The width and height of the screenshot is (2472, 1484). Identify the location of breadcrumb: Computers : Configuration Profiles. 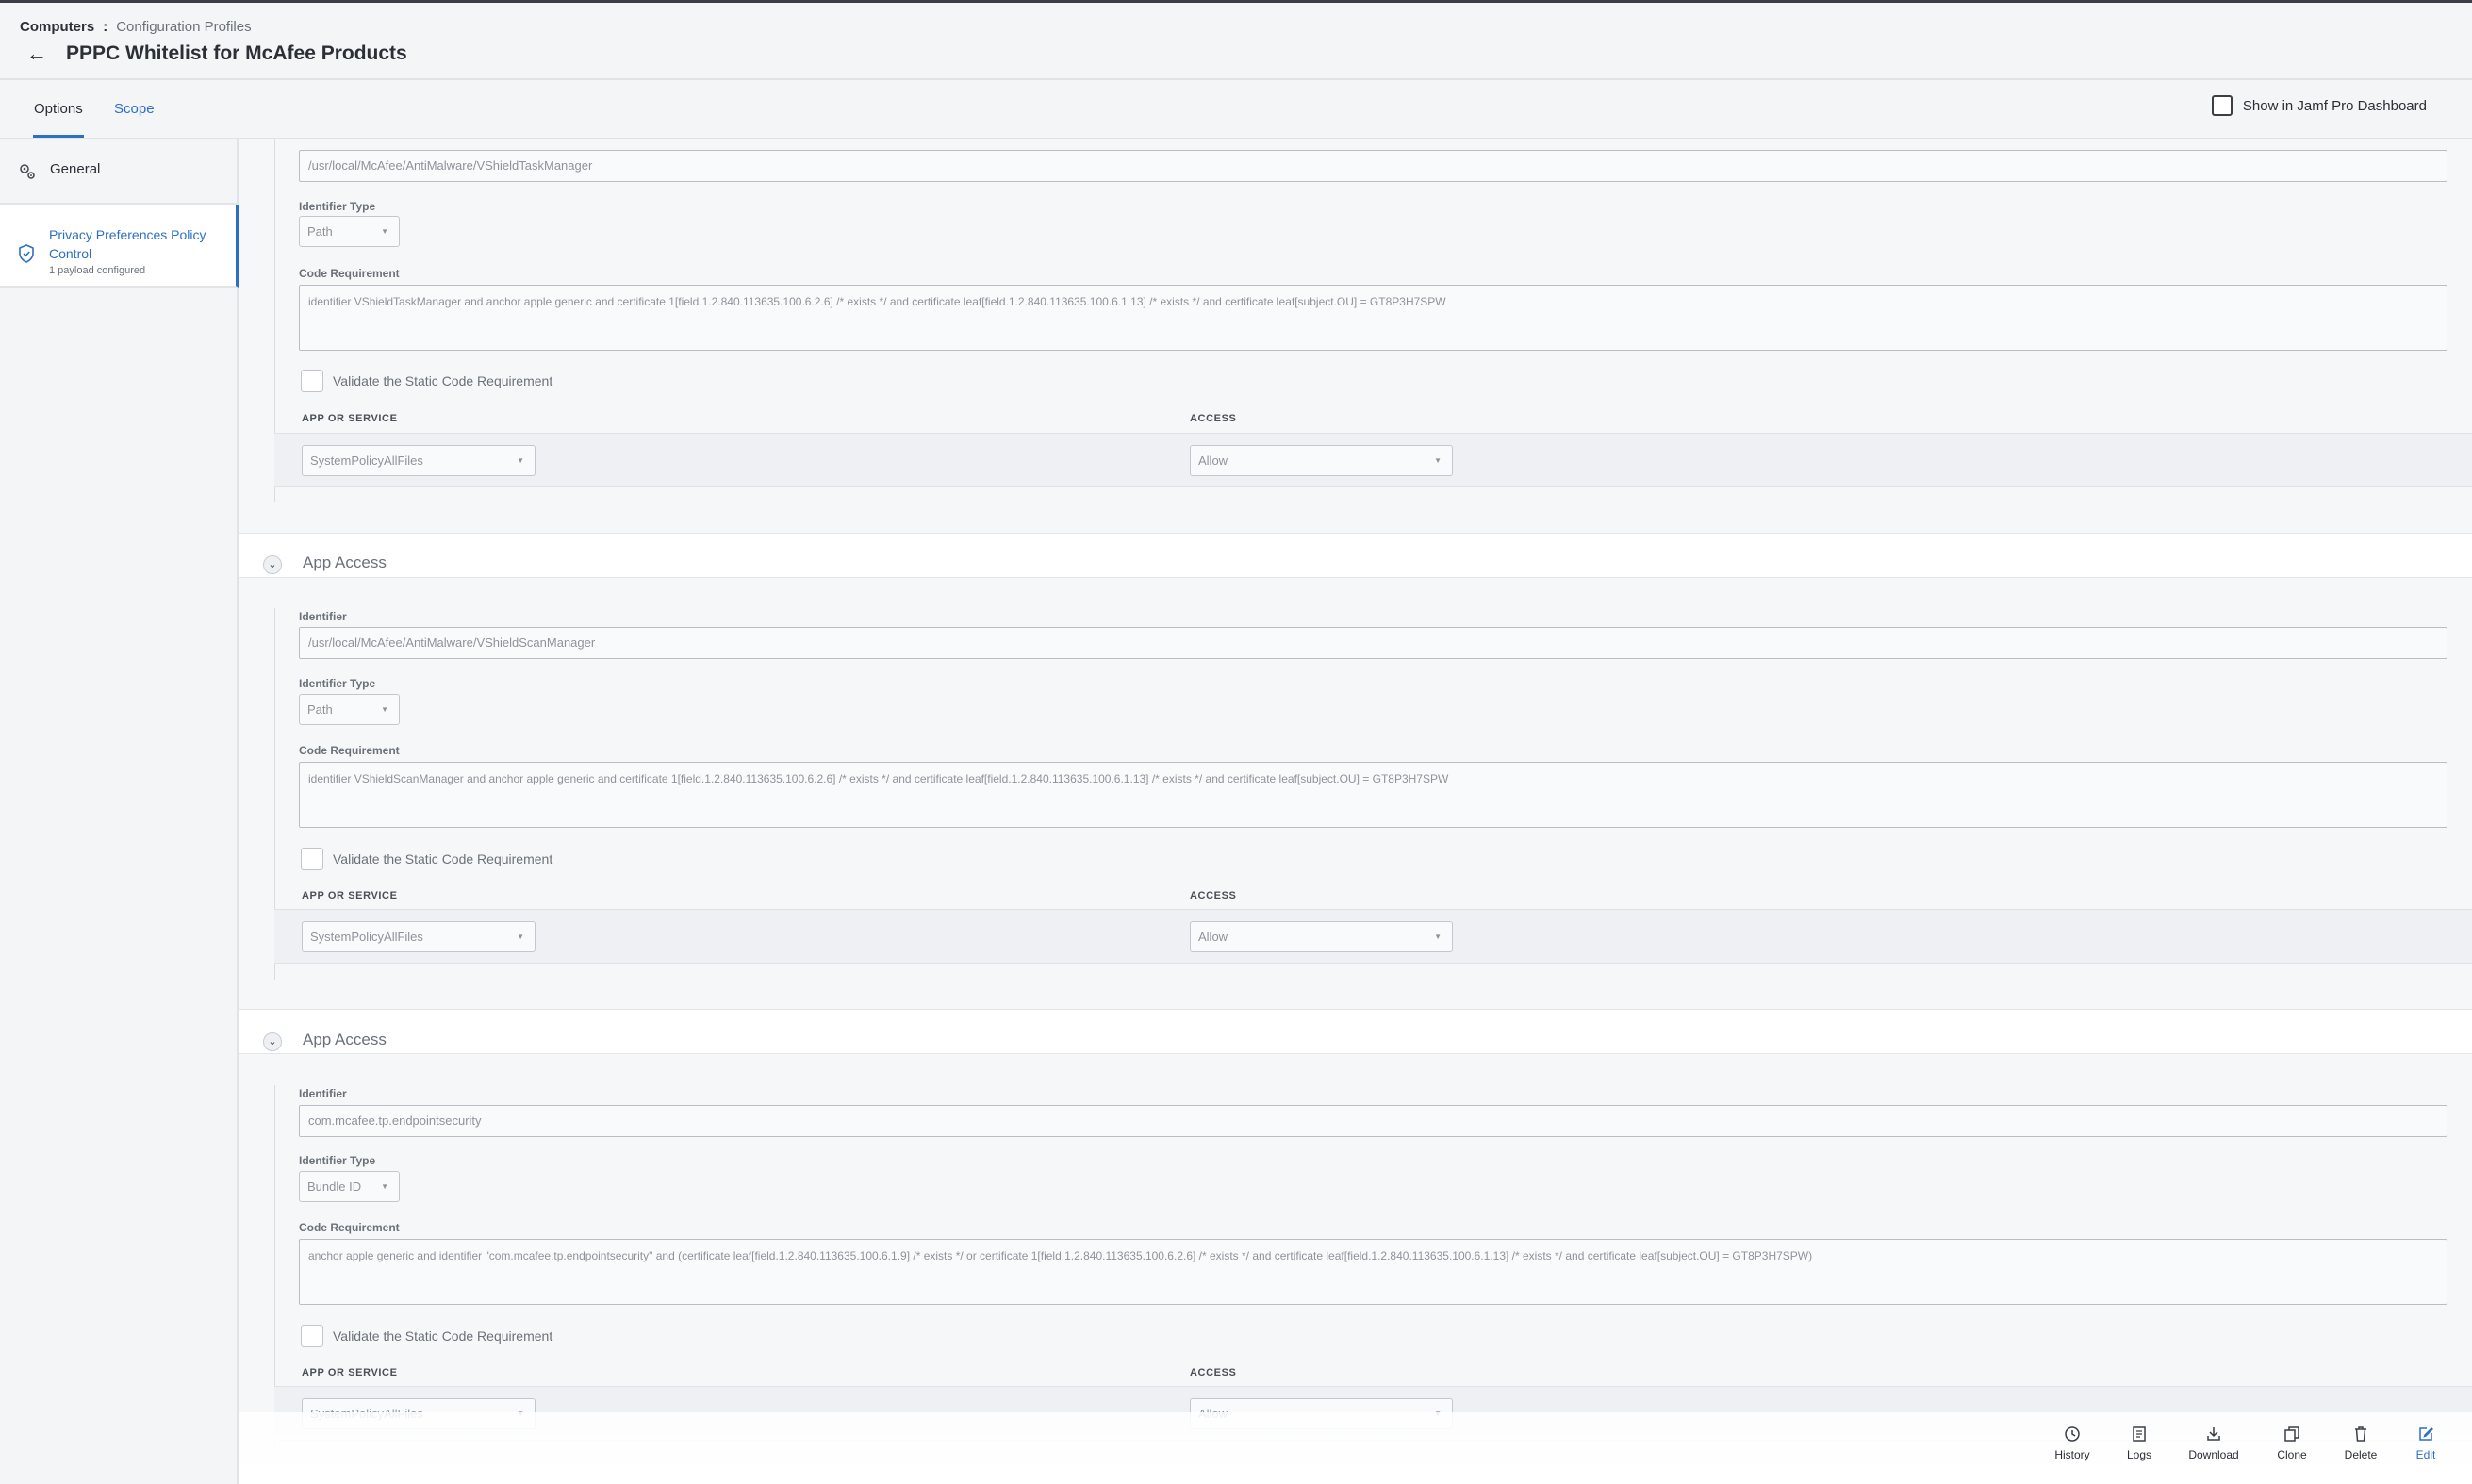
(136, 27).